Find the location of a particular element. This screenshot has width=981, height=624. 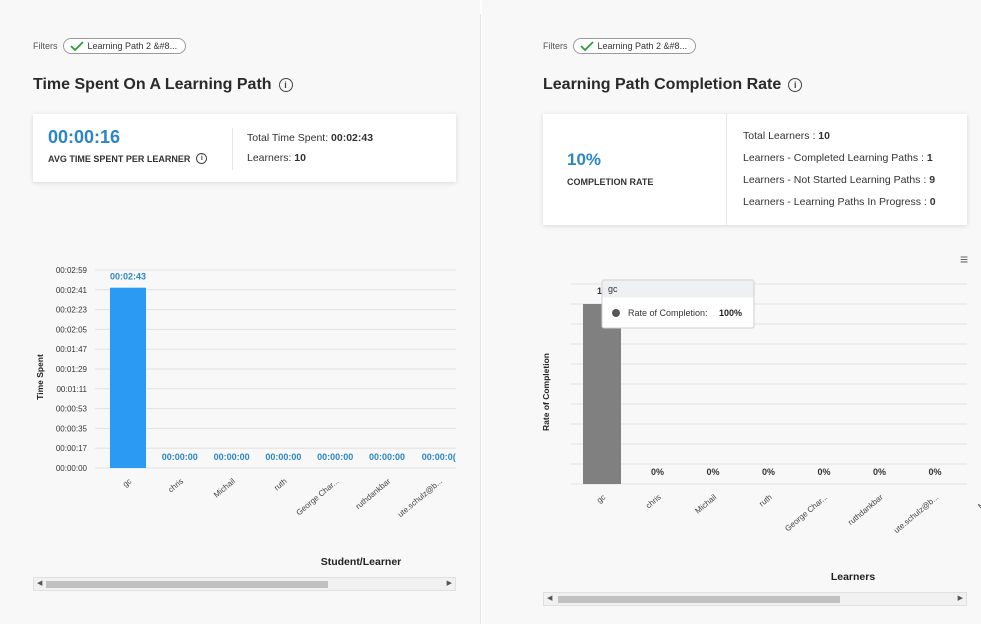

y-axis-label: Rate of Completion is located at coordinates (546, 392).